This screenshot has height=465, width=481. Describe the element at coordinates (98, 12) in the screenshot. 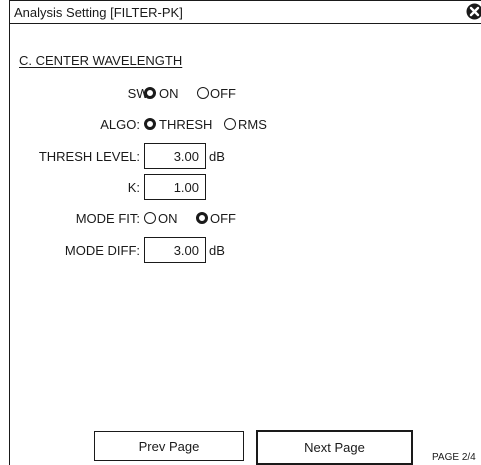

I see `window-title: Analysis Setting [FILTER-PK]` at that location.